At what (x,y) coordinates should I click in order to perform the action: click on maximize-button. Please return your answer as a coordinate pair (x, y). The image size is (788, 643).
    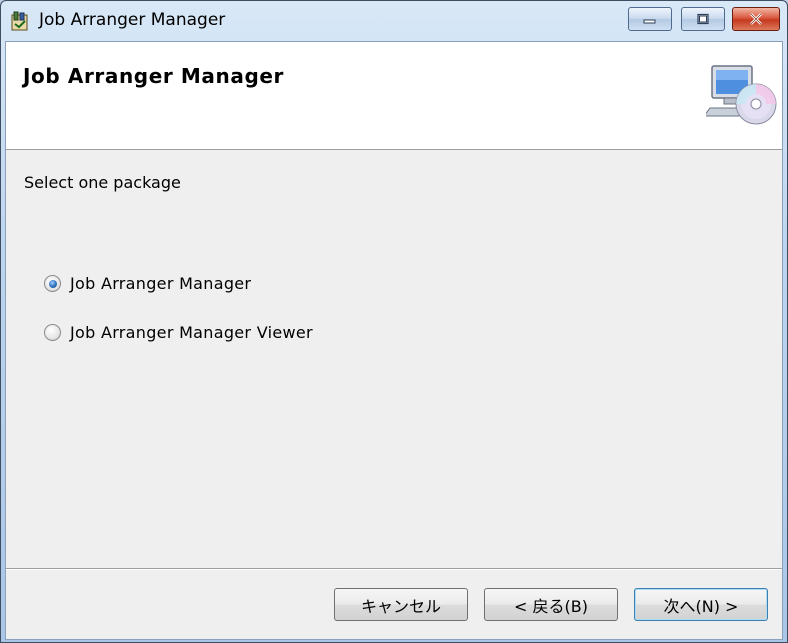
    Looking at the image, I should click on (703, 19).